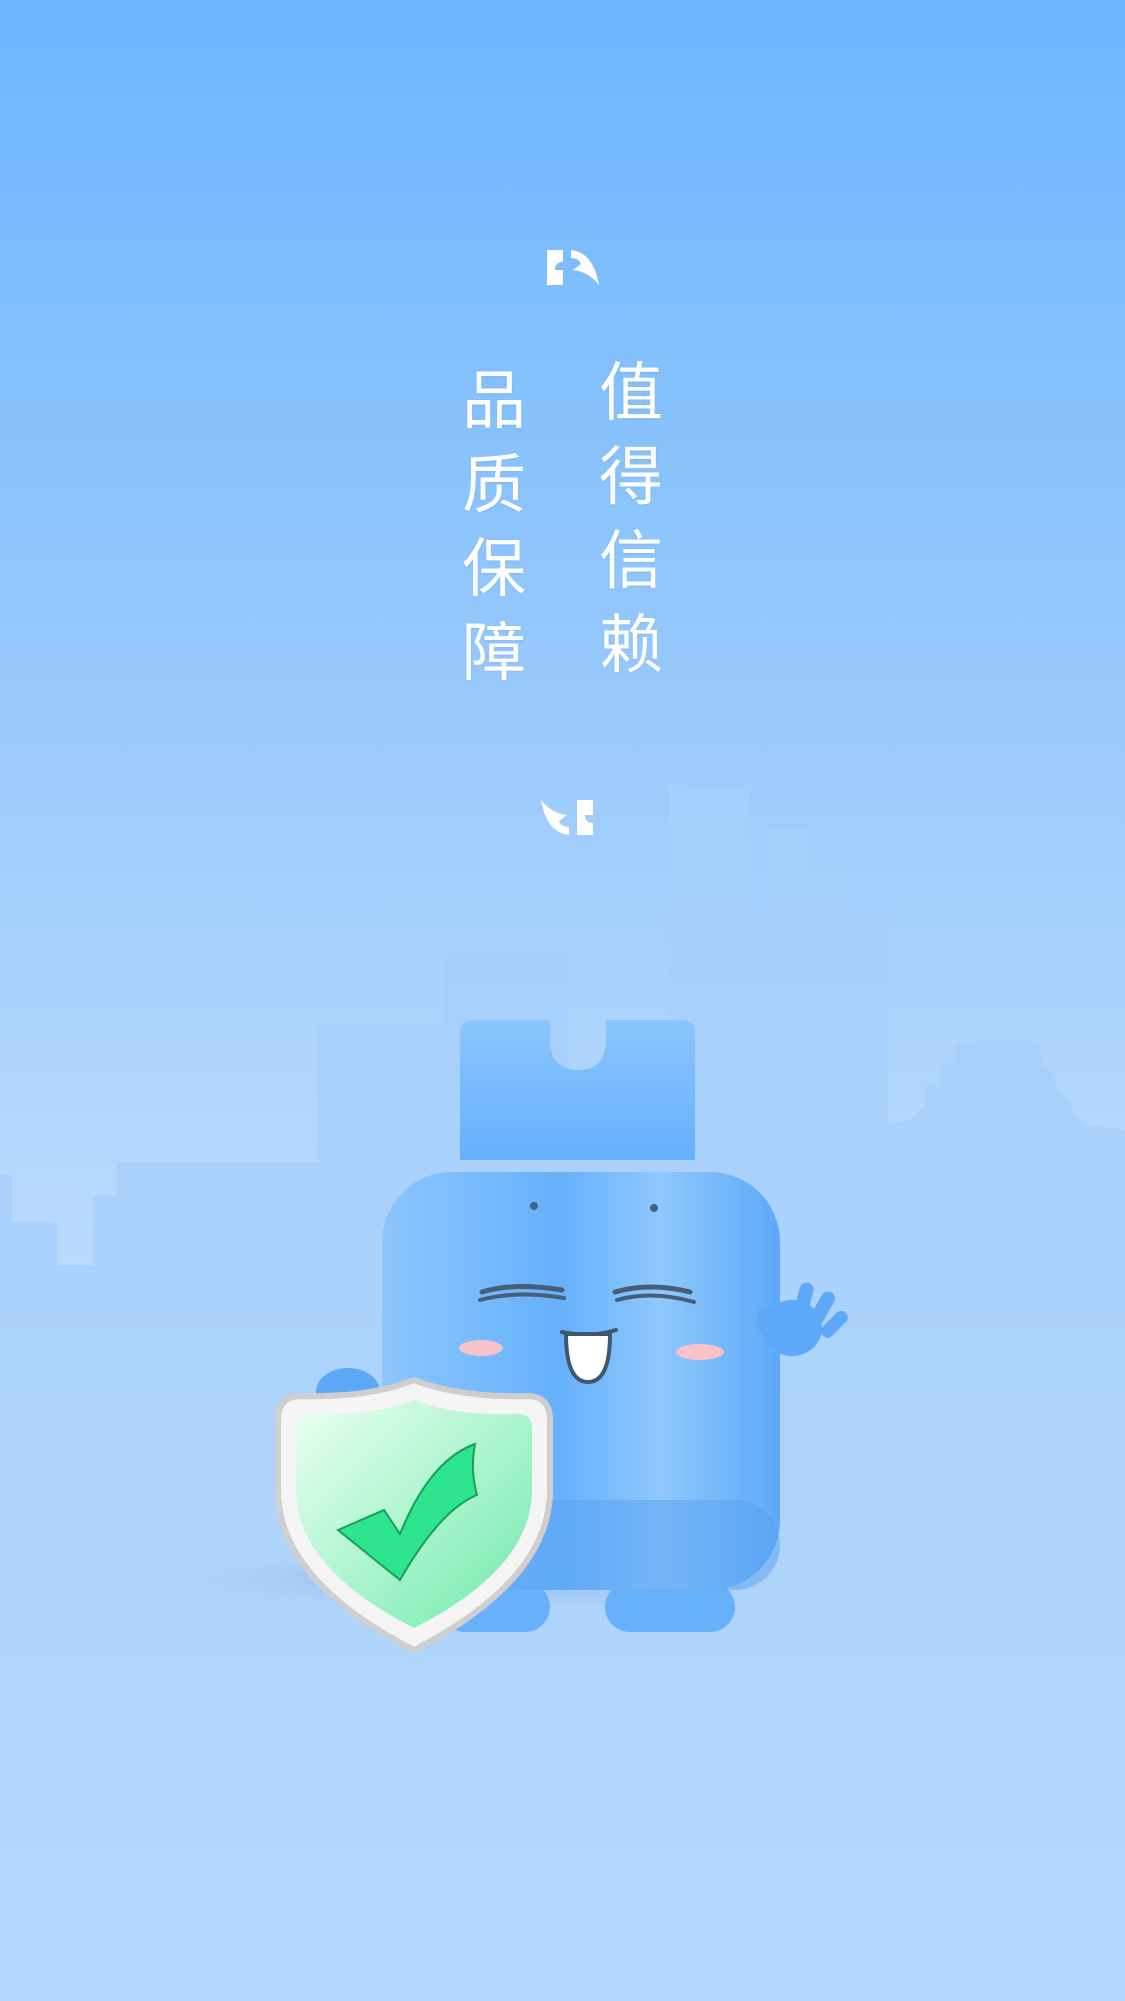 The width and height of the screenshot is (1125, 2001). What do you see at coordinates (573, 267) in the screenshot?
I see `open-quote-icon` at bounding box center [573, 267].